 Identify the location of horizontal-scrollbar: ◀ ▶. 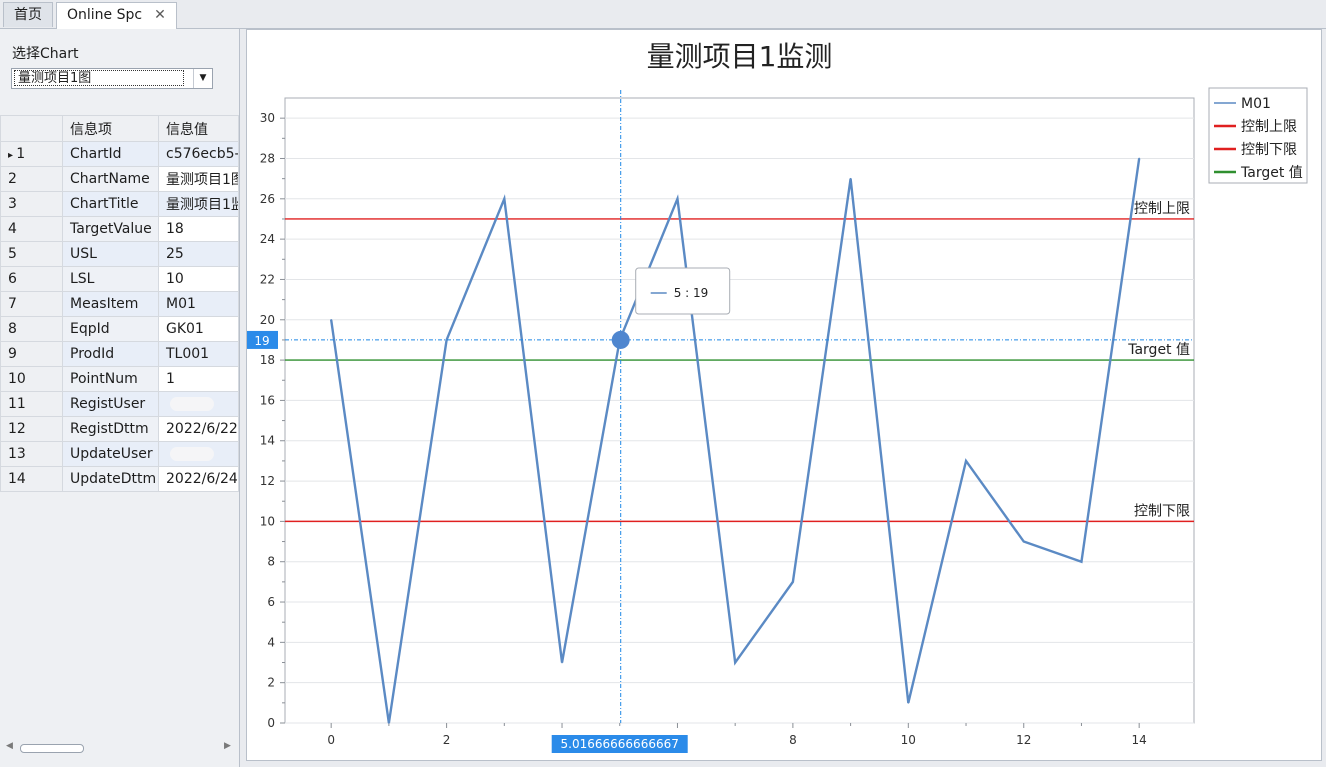
(118, 747).